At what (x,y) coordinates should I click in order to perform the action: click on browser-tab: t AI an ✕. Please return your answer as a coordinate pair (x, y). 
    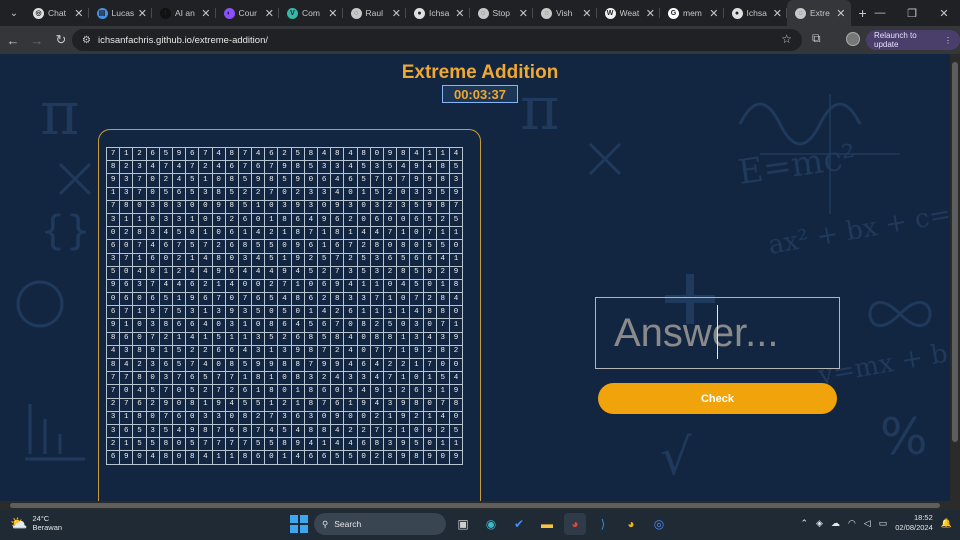
    Looking at the image, I should click on (184, 13).